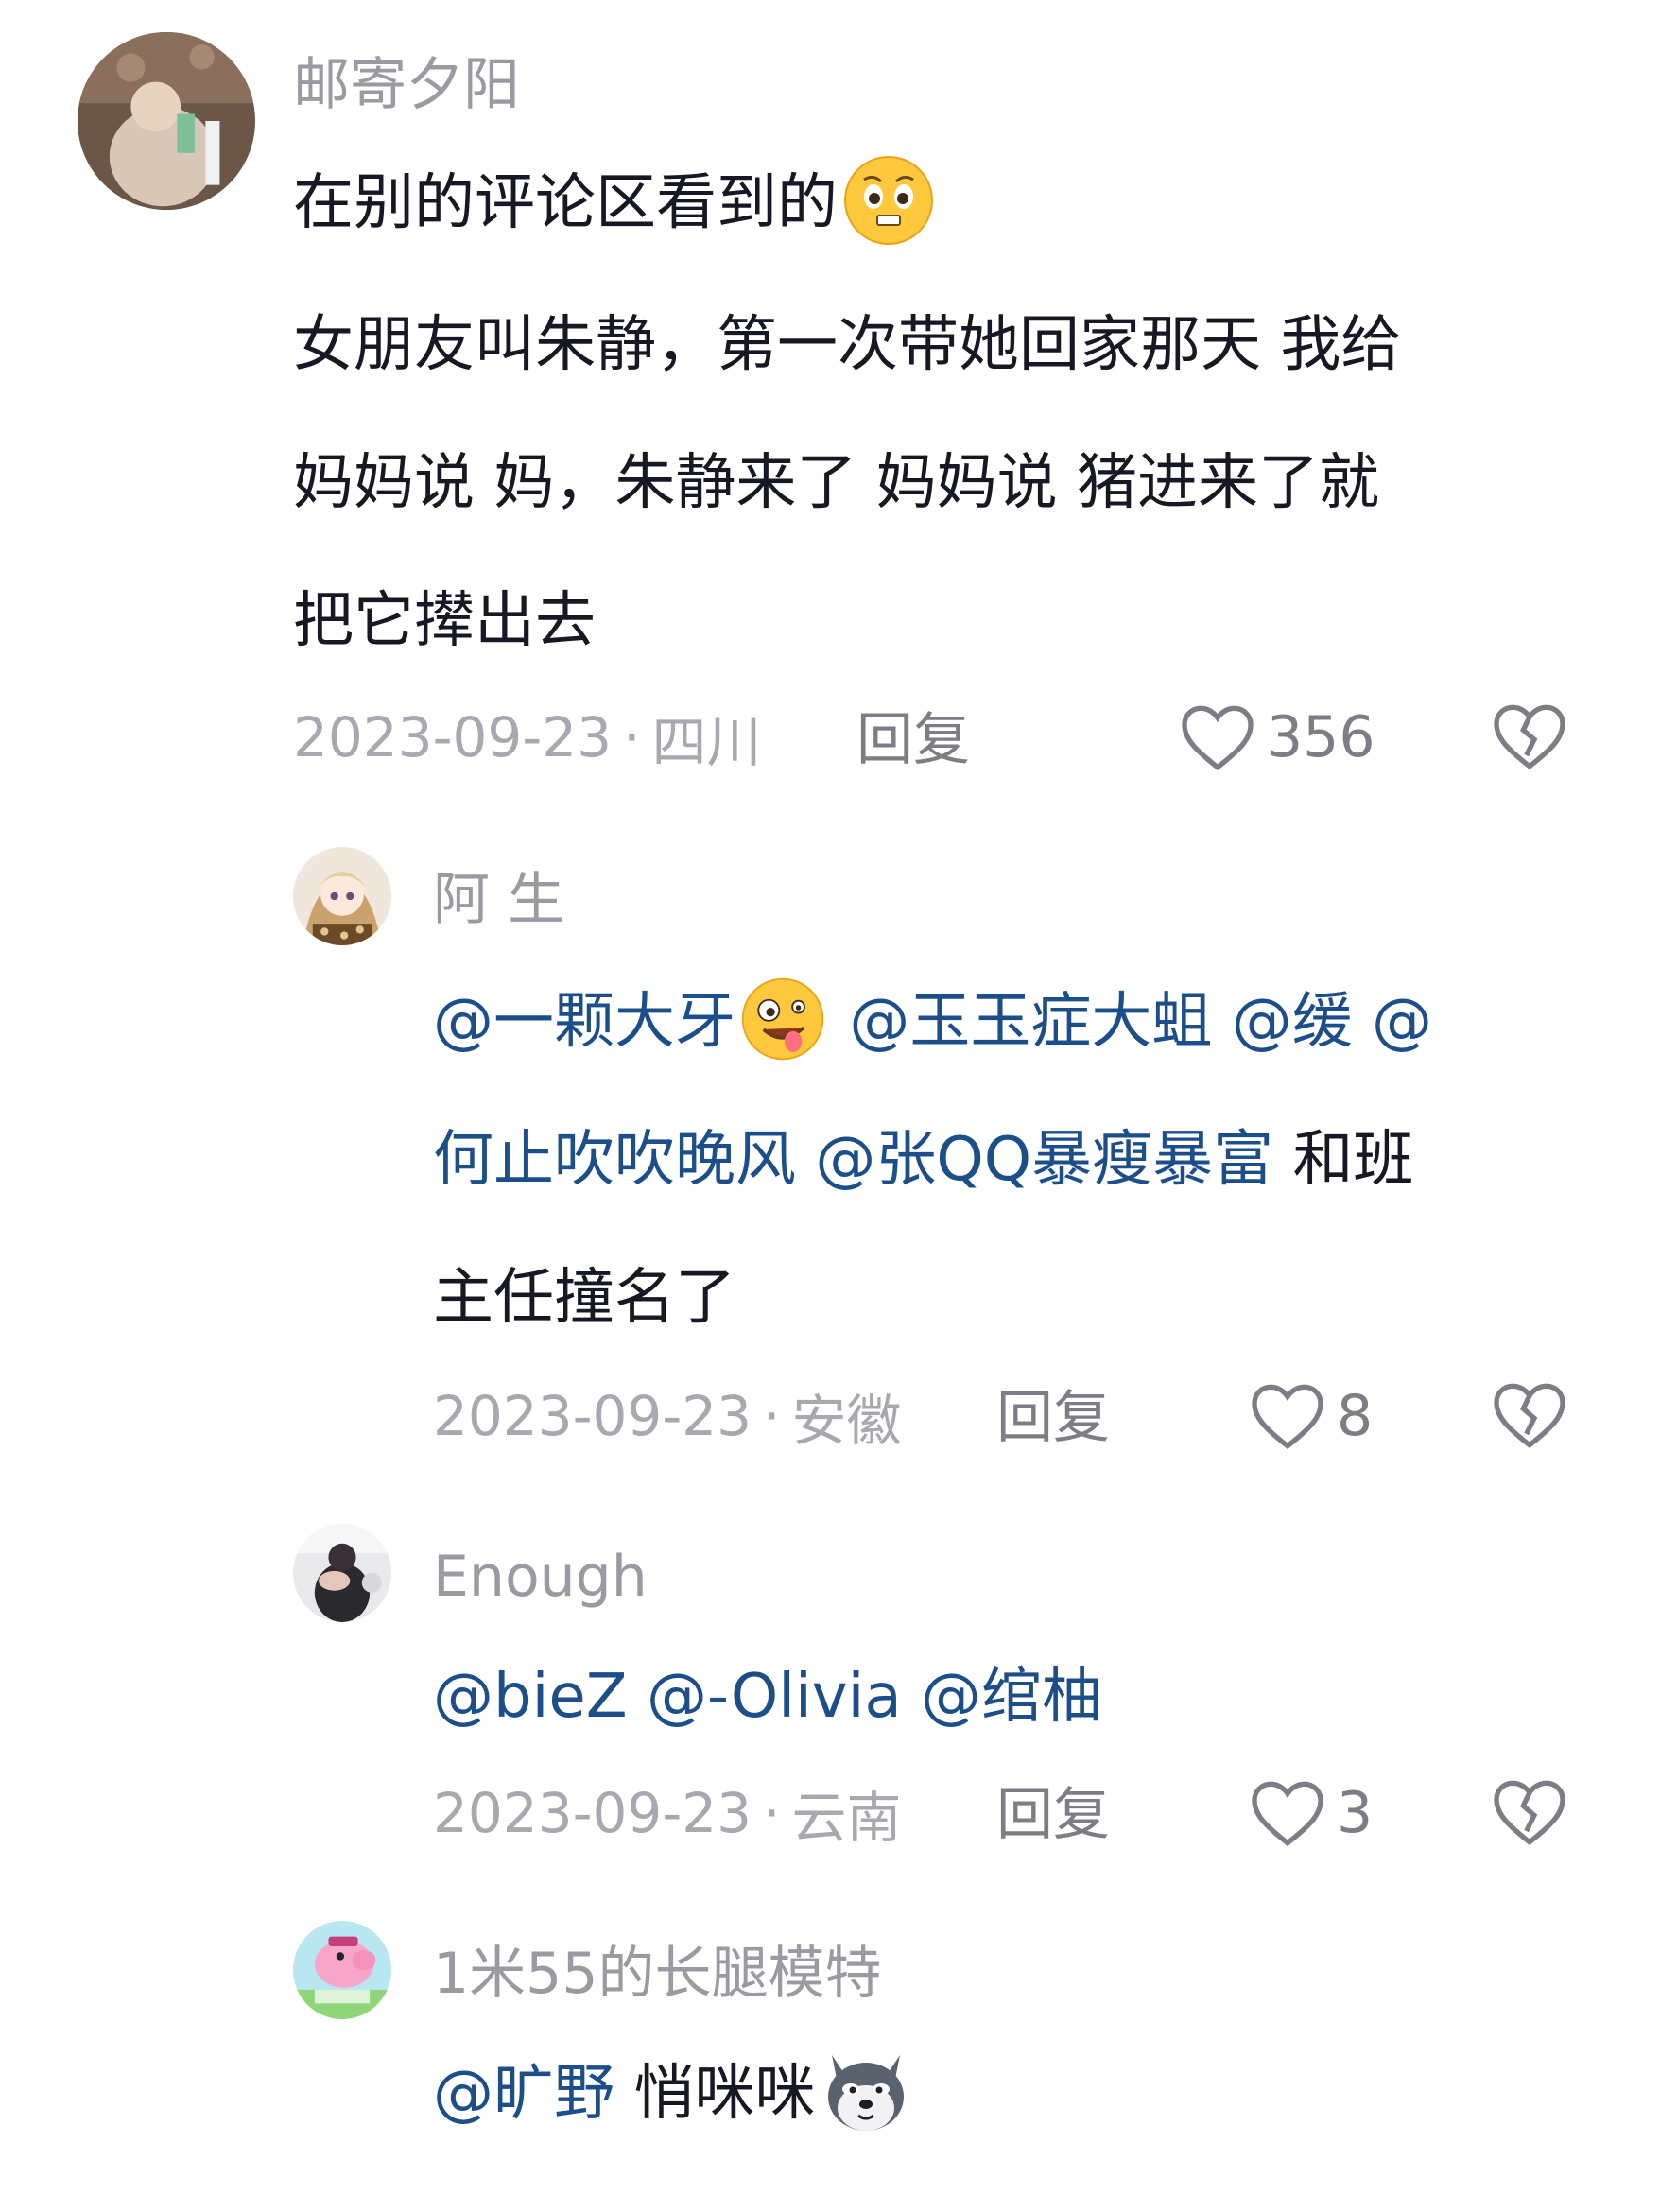 The image size is (1660, 2212). Describe the element at coordinates (846, 1818) in the screenshot. I see `reply-location: 云南` at that location.